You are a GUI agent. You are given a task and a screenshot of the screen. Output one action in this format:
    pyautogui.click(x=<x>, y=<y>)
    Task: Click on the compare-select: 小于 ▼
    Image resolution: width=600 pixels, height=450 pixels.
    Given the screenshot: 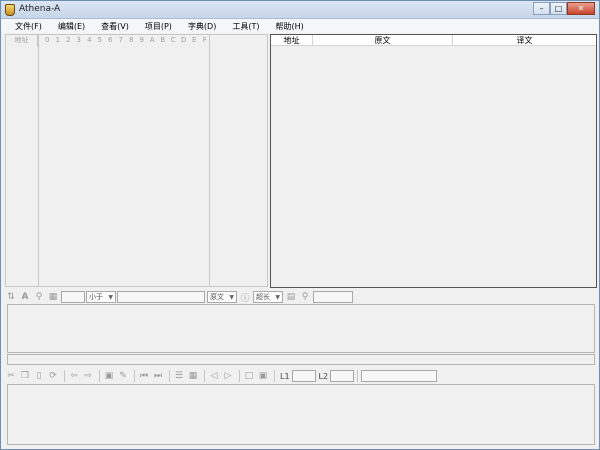 What is the action you would take?
    pyautogui.click(x=101, y=297)
    